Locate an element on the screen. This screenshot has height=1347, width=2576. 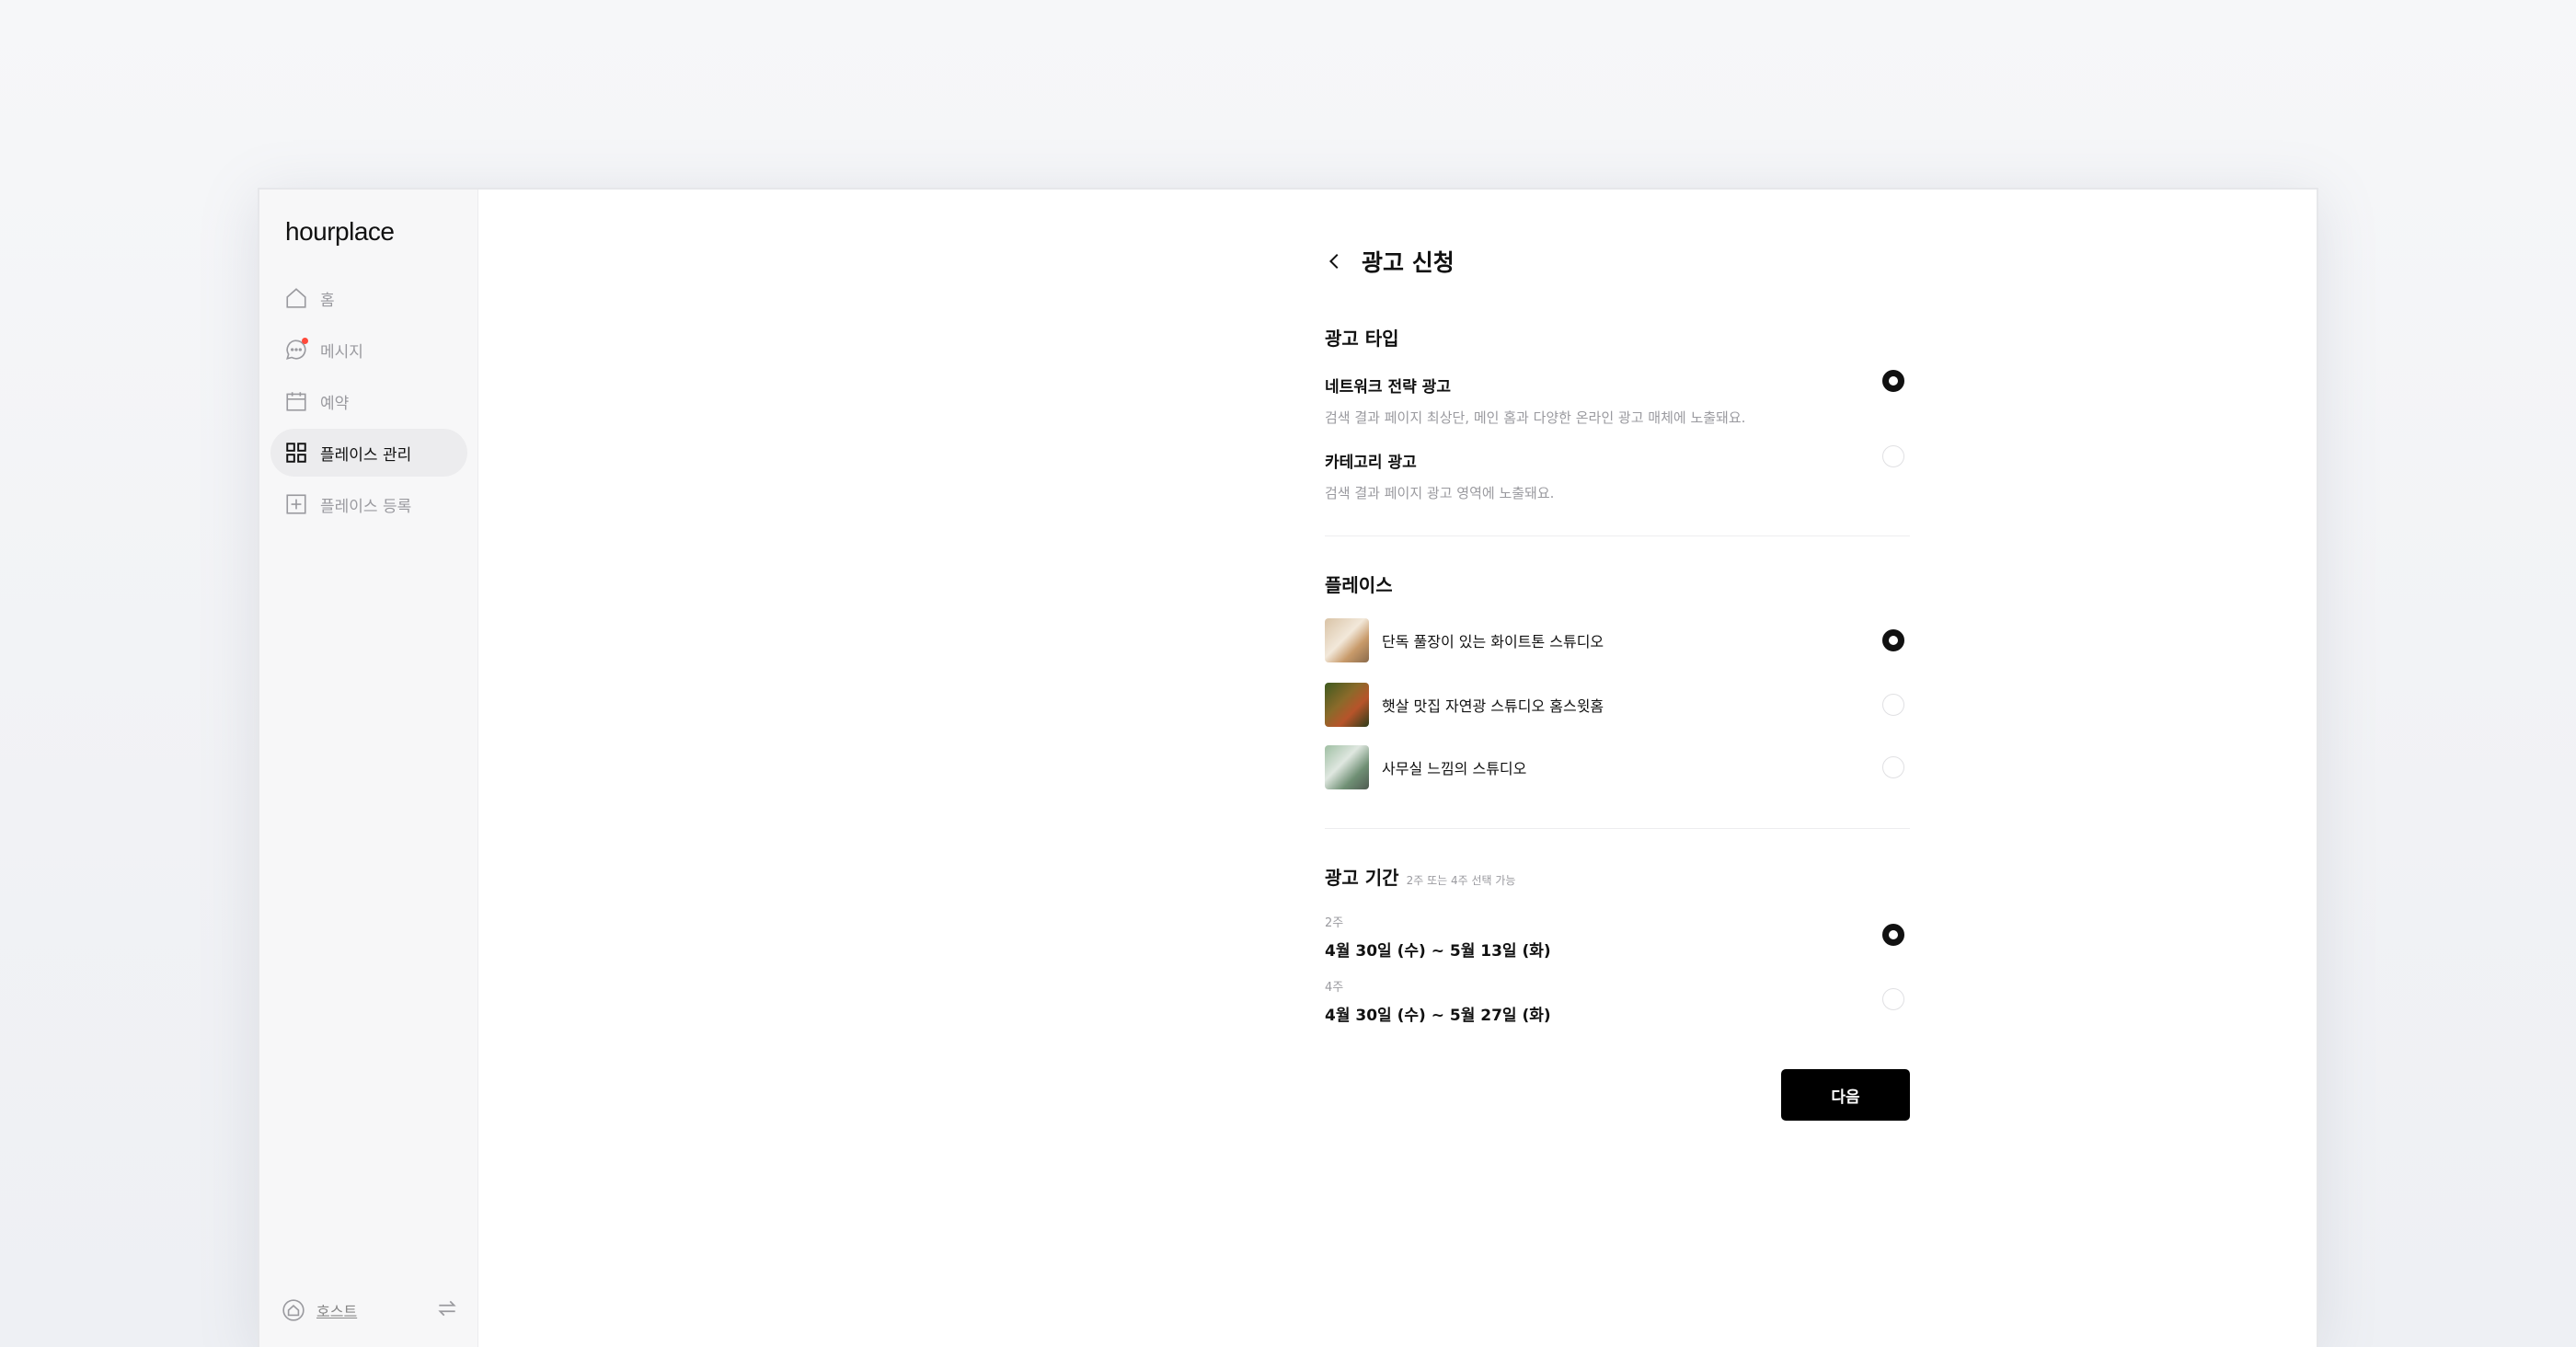
logo: hourplace is located at coordinates (340, 232).